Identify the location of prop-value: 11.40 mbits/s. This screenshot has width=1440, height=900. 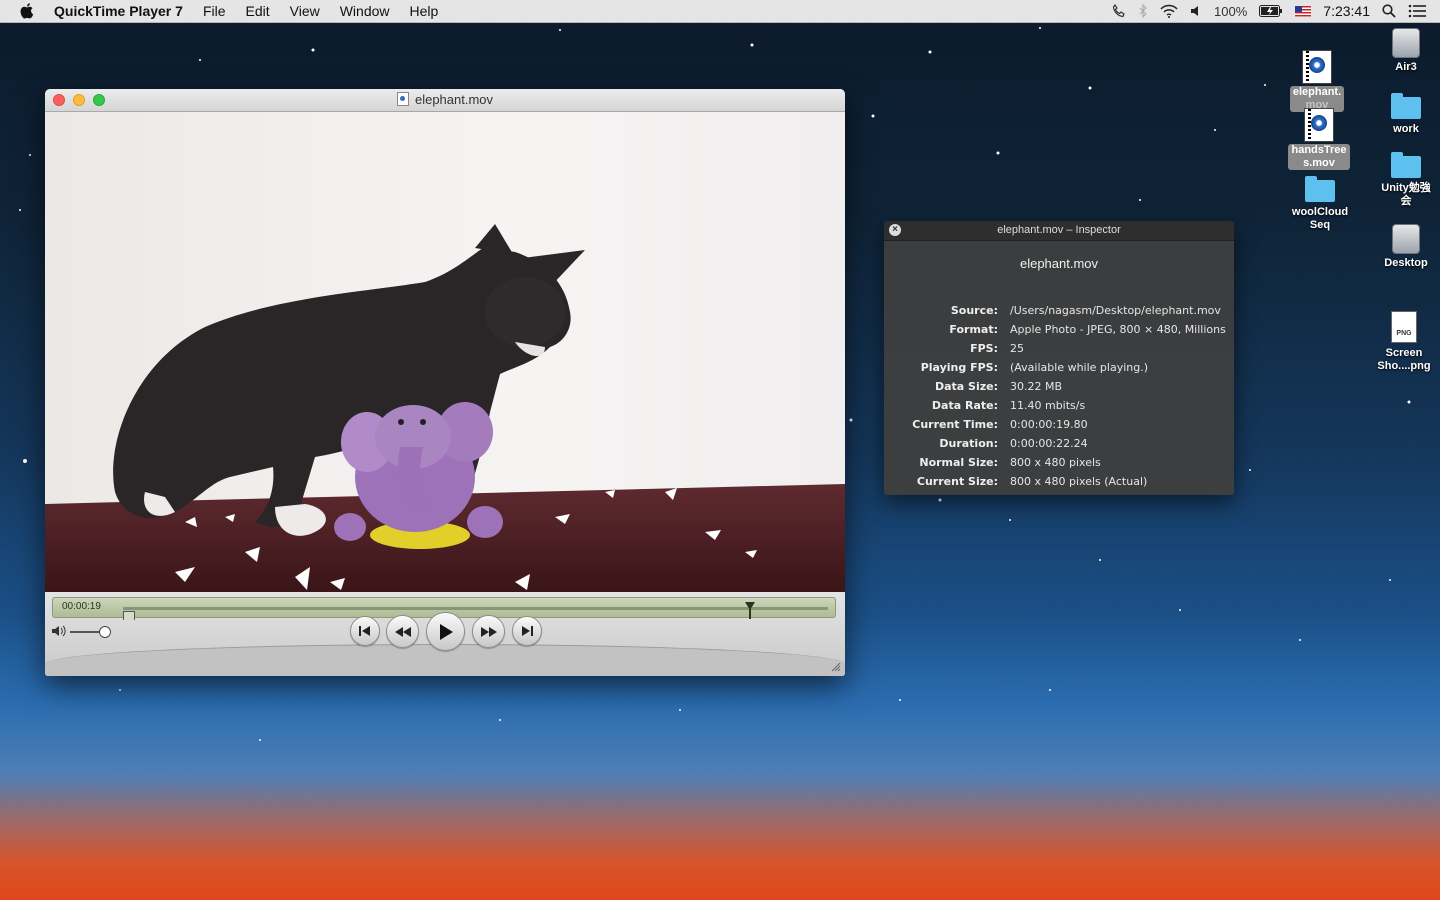
(1048, 405).